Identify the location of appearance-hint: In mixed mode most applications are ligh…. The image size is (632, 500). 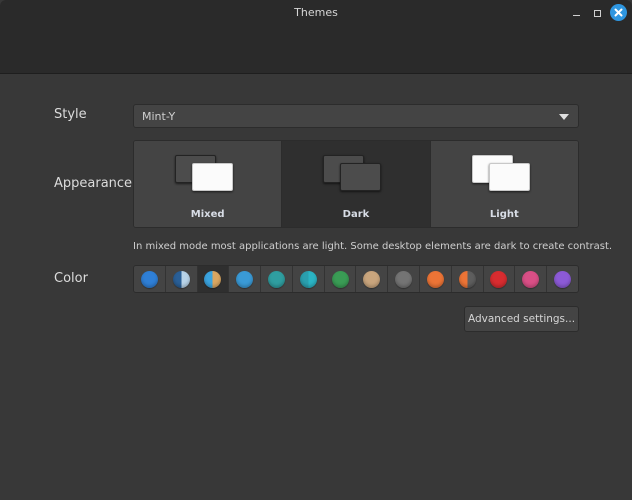
(373, 246).